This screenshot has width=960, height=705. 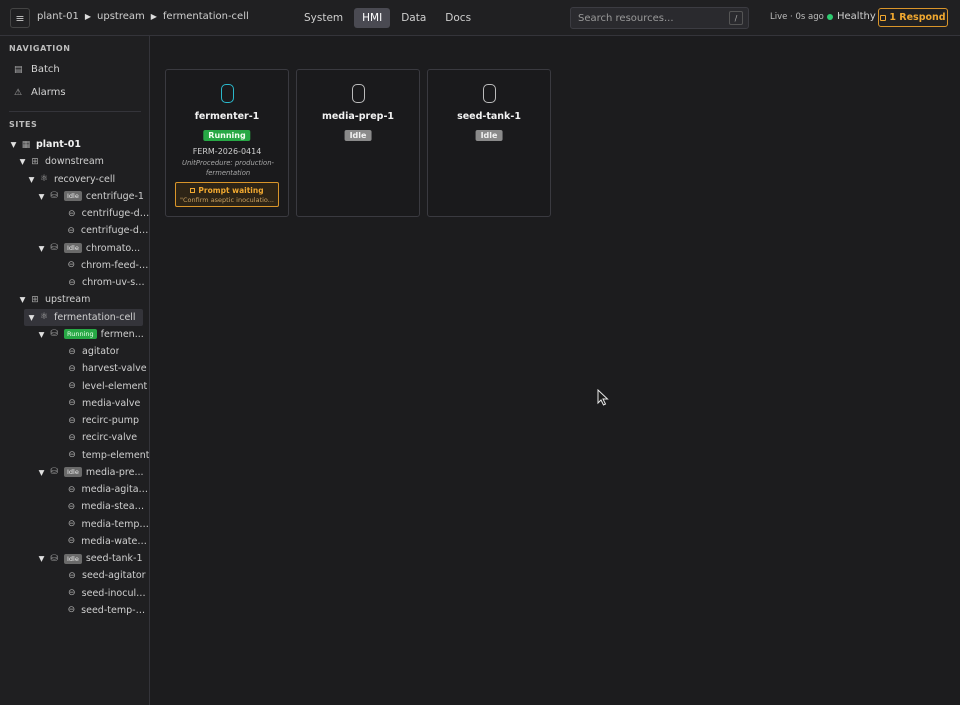 I want to click on unit-card-media-prep-1: media-prep-1 Idle, so click(x=358, y=143).